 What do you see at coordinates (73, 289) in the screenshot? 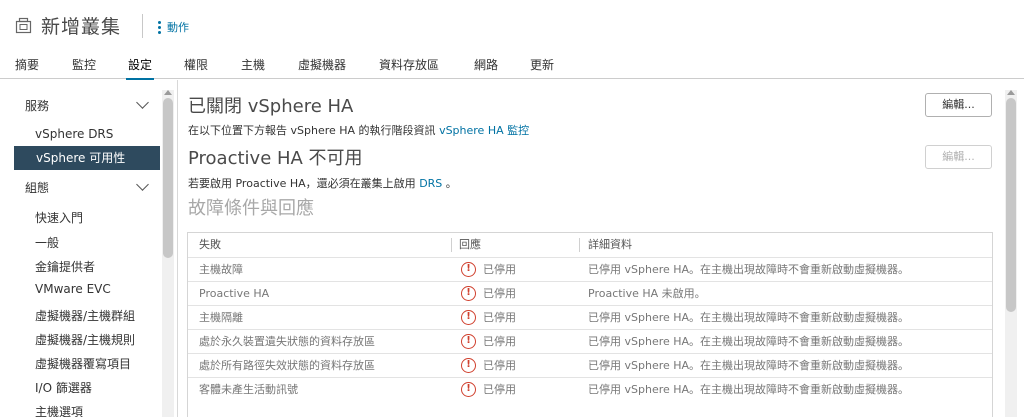
I see `sidebar-item-vmware-evc: VMware EVC` at bounding box center [73, 289].